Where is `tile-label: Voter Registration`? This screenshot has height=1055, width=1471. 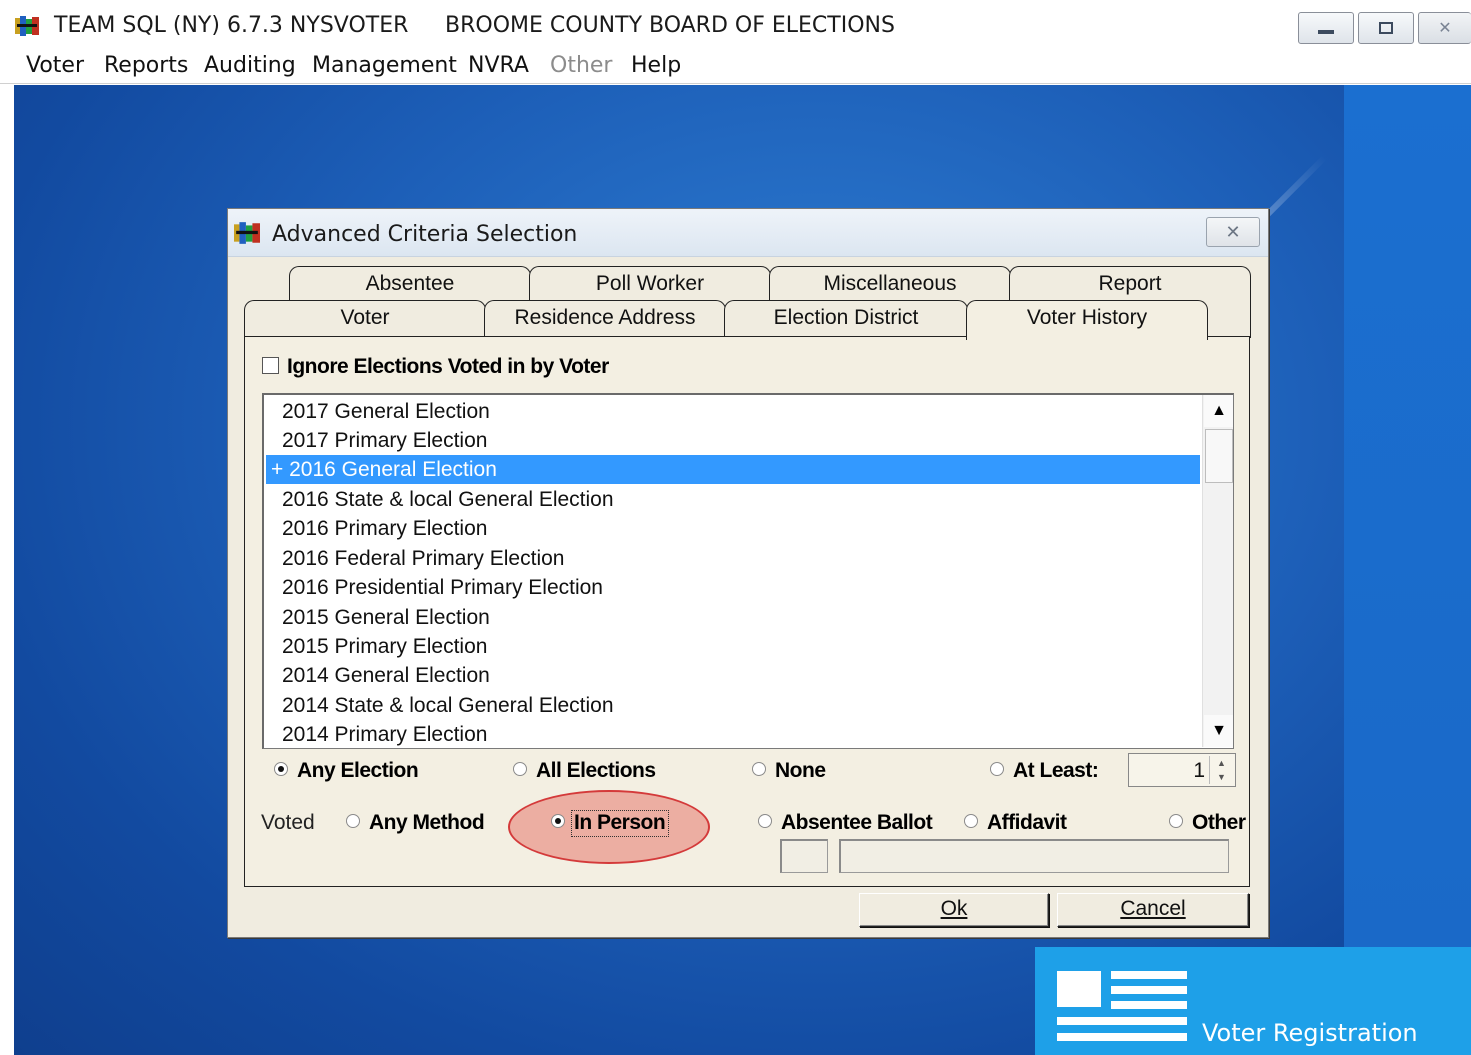 tile-label: Voter Registration is located at coordinates (1310, 1033).